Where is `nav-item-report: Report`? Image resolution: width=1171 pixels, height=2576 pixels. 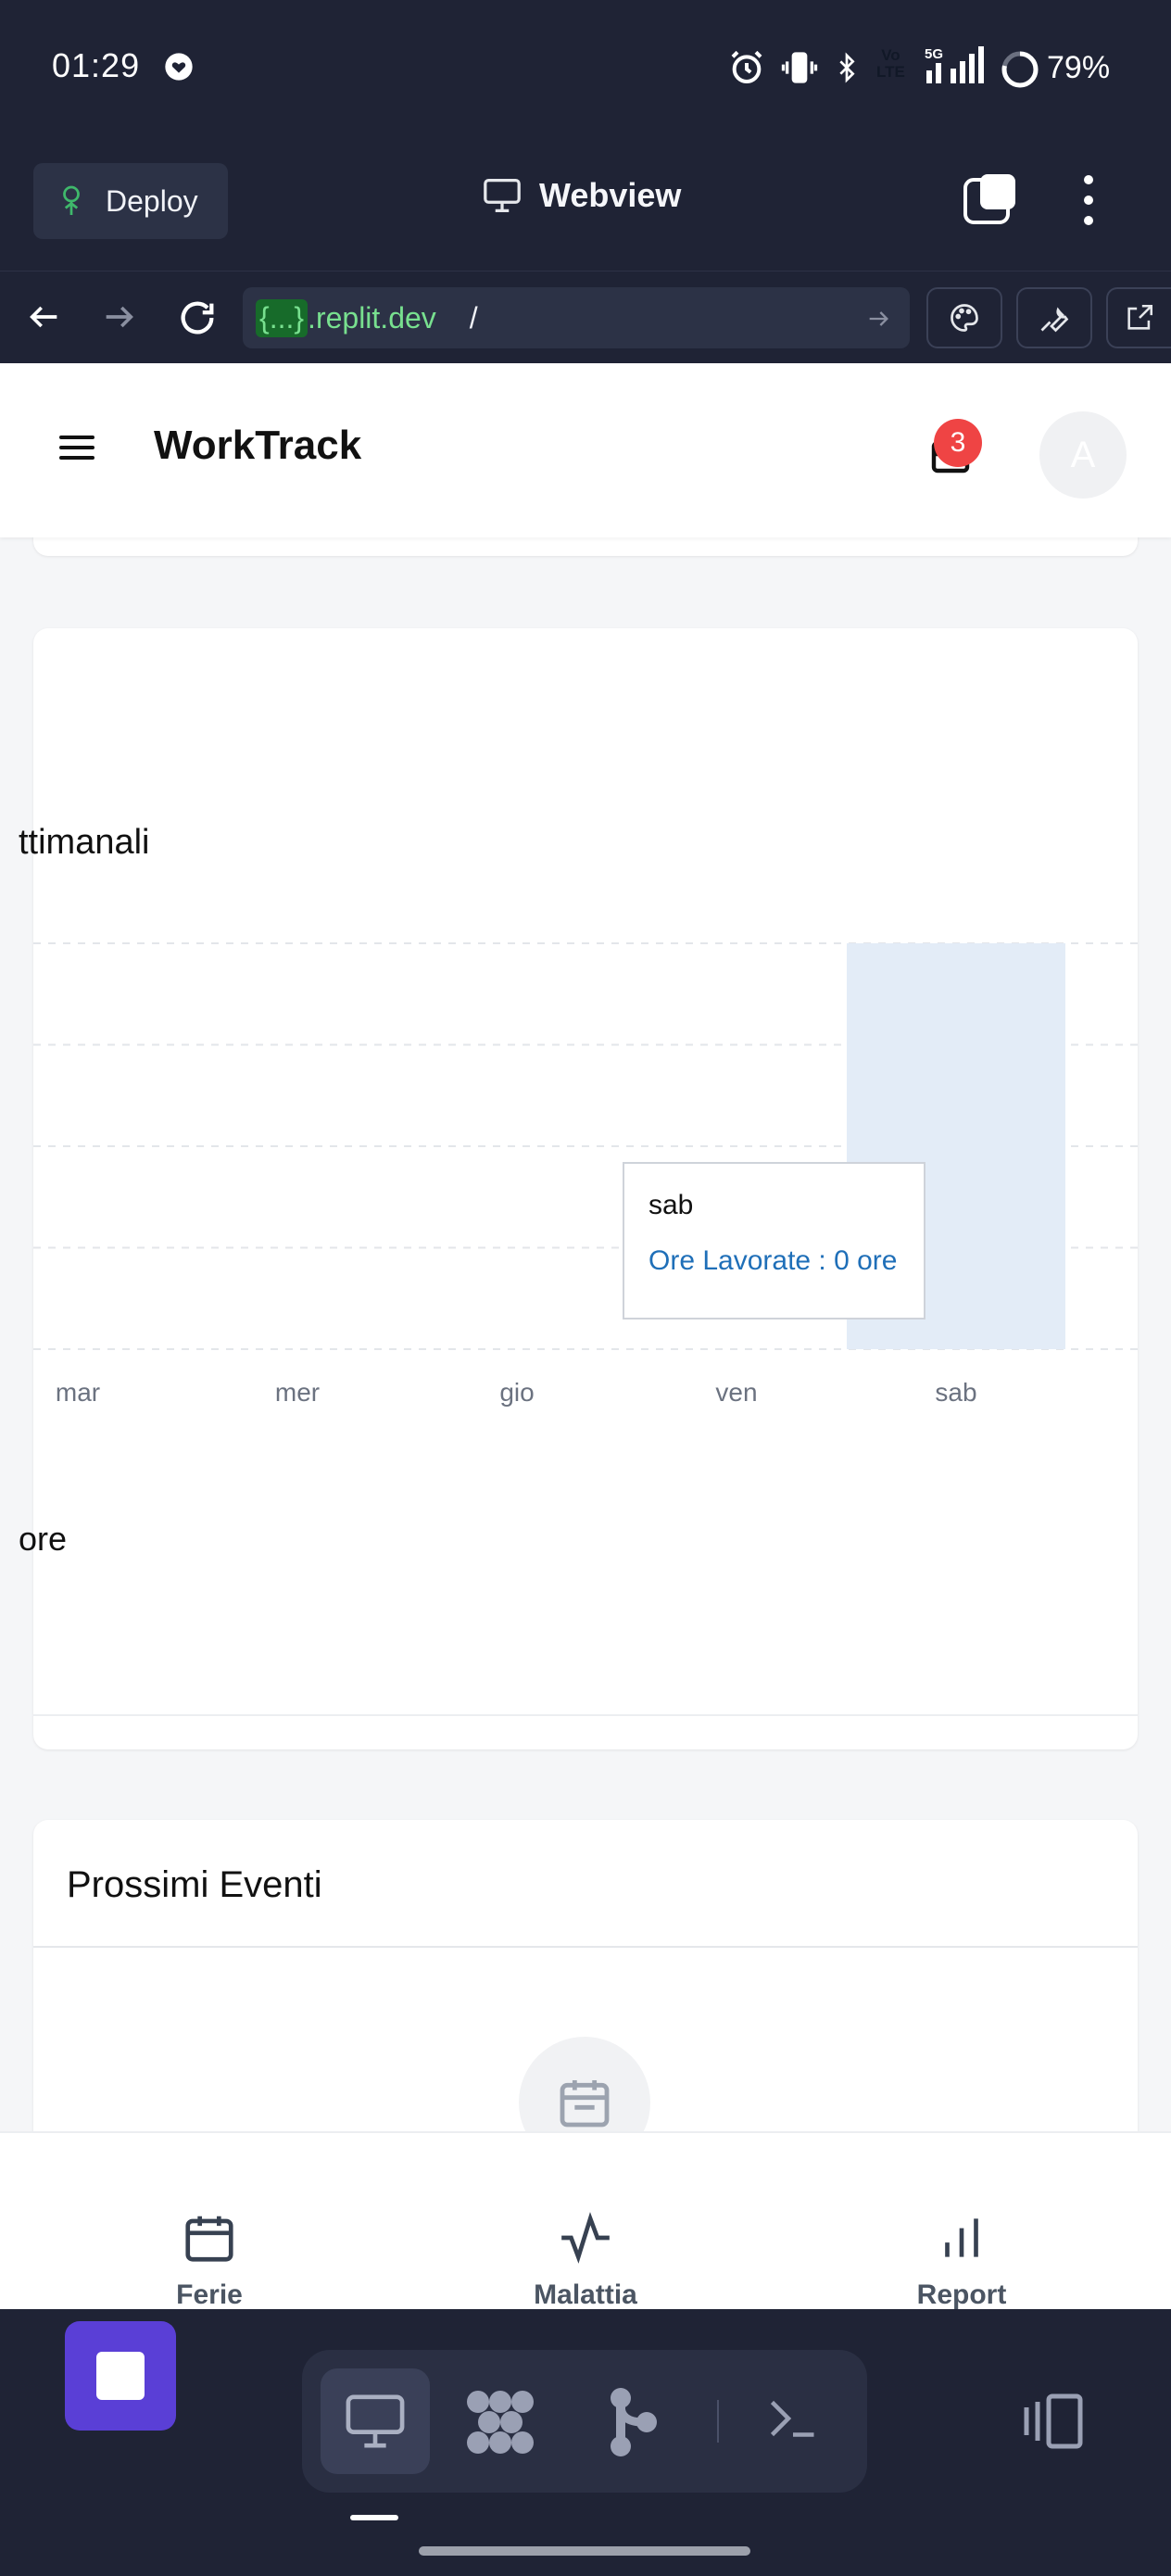 nav-item-report: Report is located at coordinates (962, 2221).